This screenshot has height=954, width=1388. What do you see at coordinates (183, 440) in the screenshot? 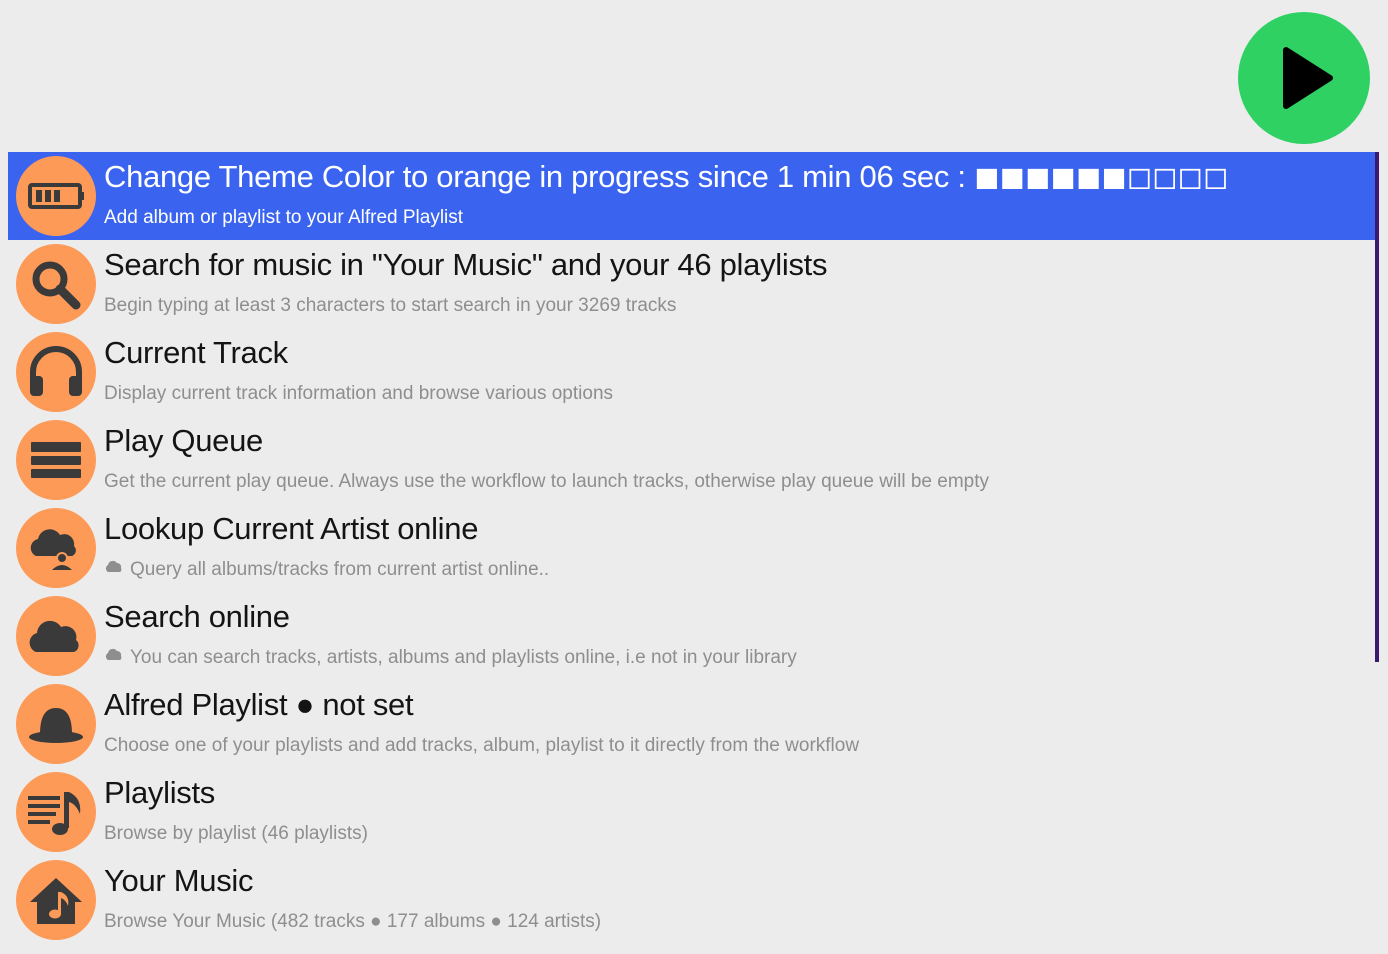
I see `result-title: Play Queue` at bounding box center [183, 440].